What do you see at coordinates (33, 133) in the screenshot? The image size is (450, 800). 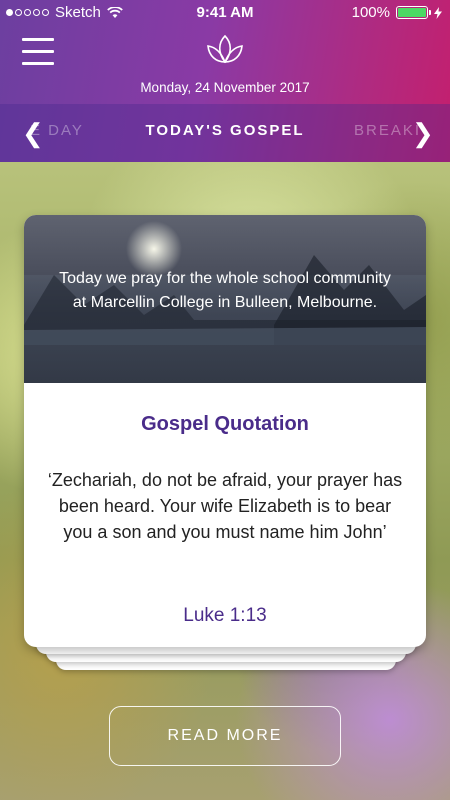 I see `chevron-left-icon: ❮` at bounding box center [33, 133].